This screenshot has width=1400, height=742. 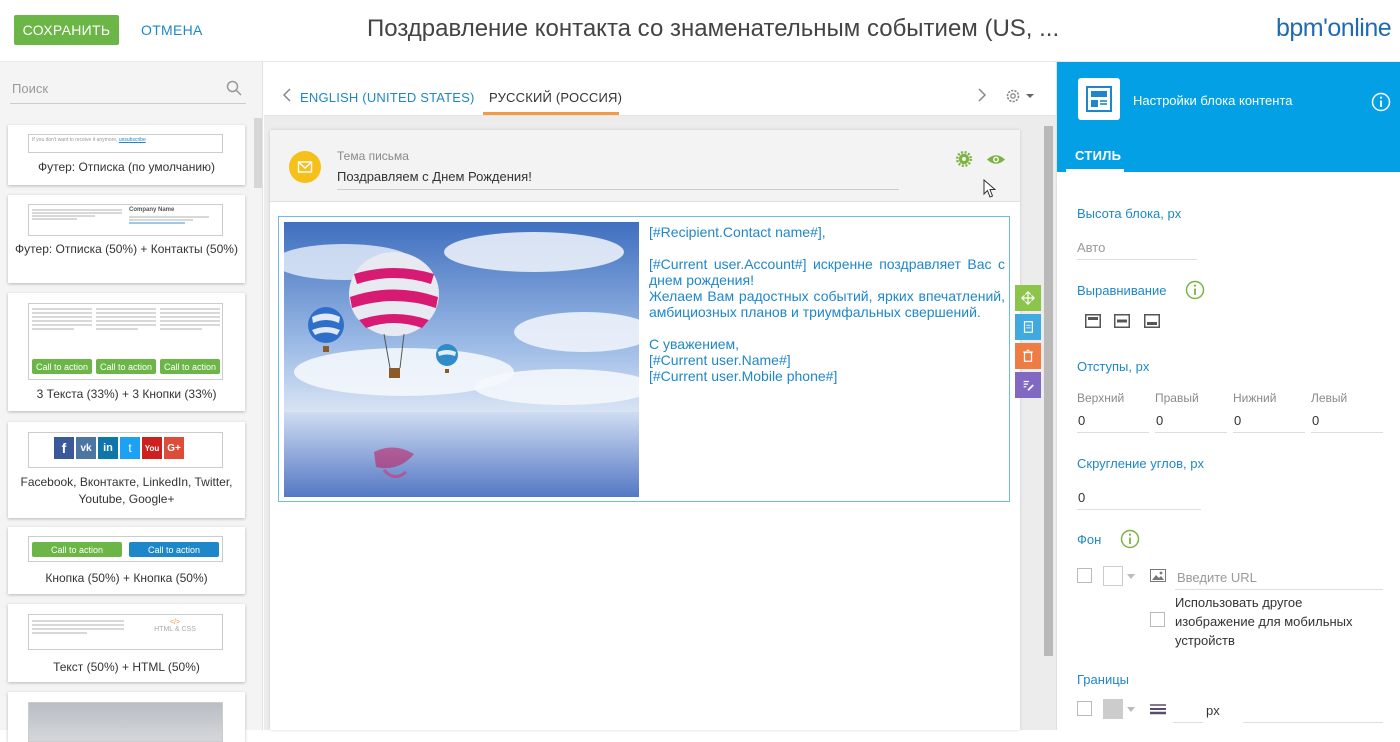 I want to click on chevron-left-icon, so click(x=287, y=95).